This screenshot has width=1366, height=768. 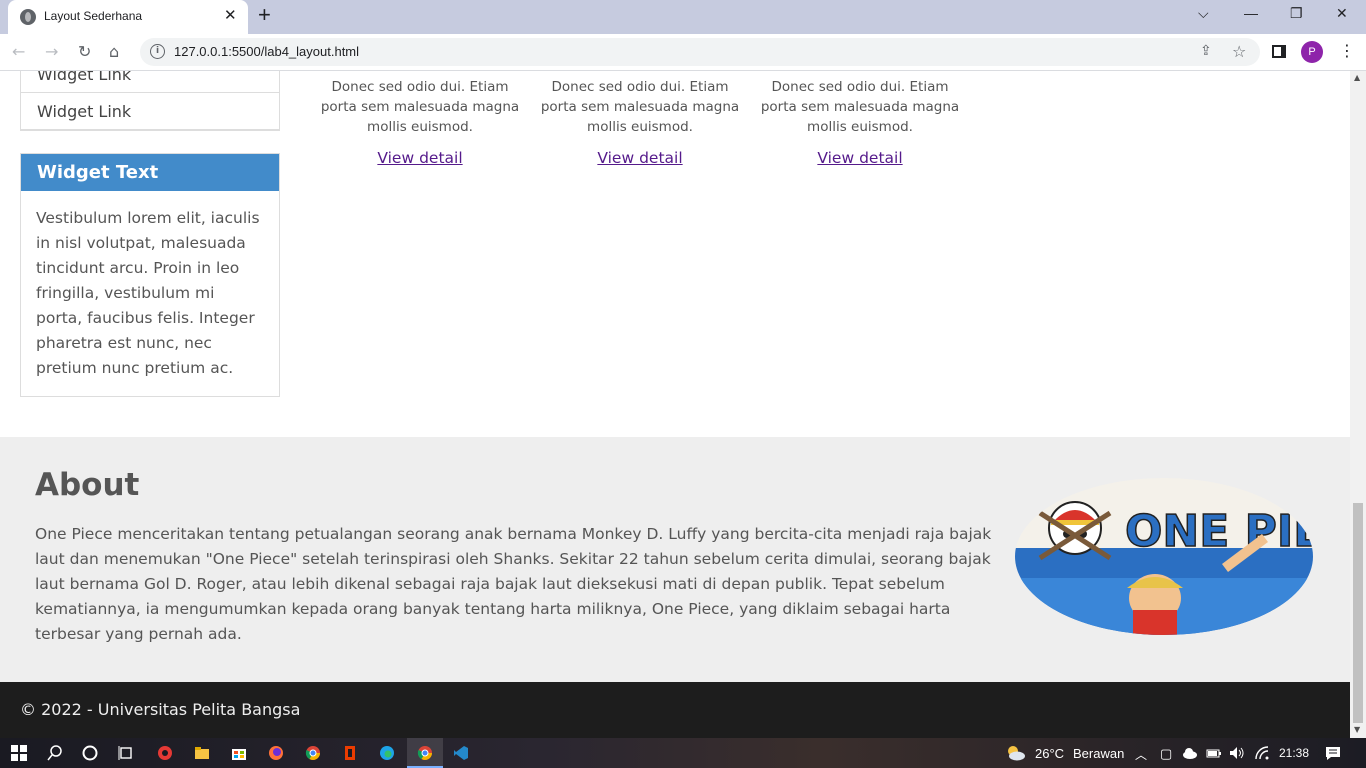 I want to click on scroll-up-arrow-icon: ▲, so click(x=1357, y=77).